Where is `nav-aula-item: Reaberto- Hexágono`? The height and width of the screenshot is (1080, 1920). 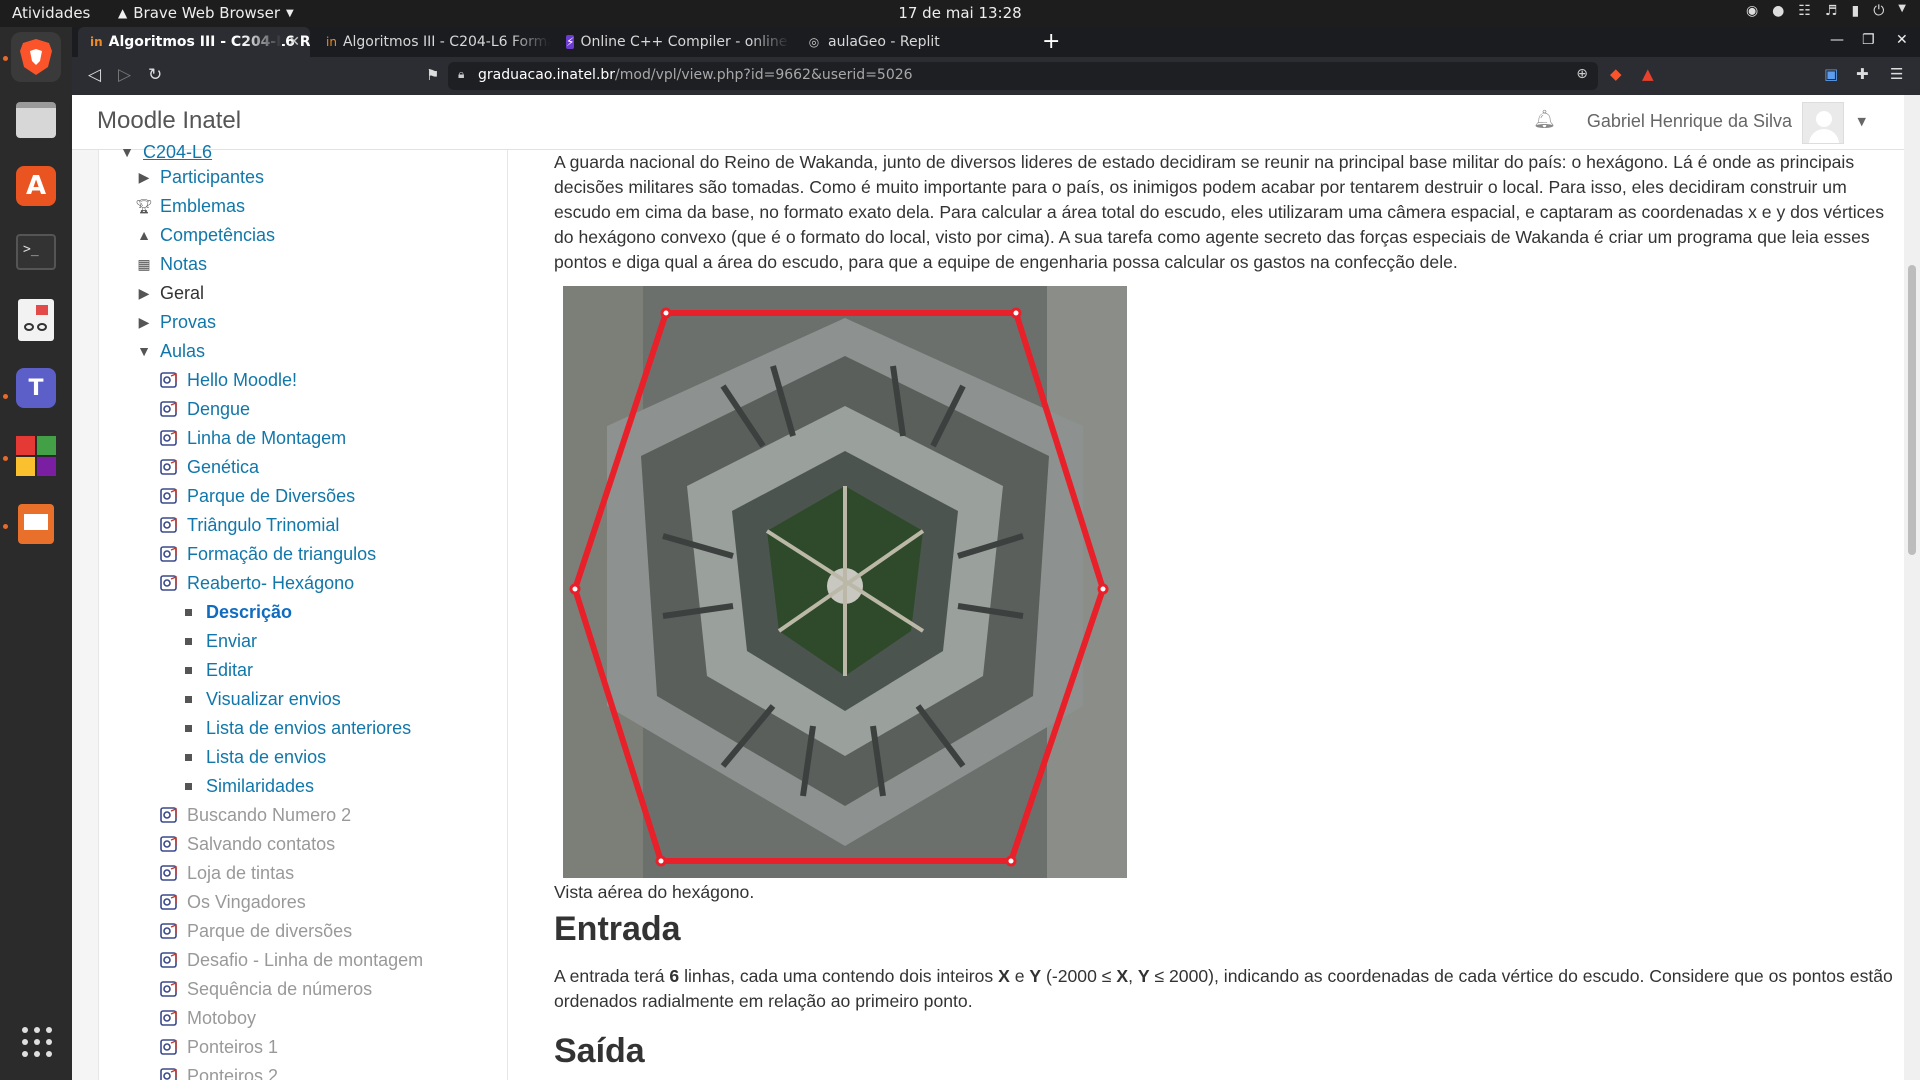 nav-aula-item: Reaberto- Hexágono is located at coordinates (256, 583).